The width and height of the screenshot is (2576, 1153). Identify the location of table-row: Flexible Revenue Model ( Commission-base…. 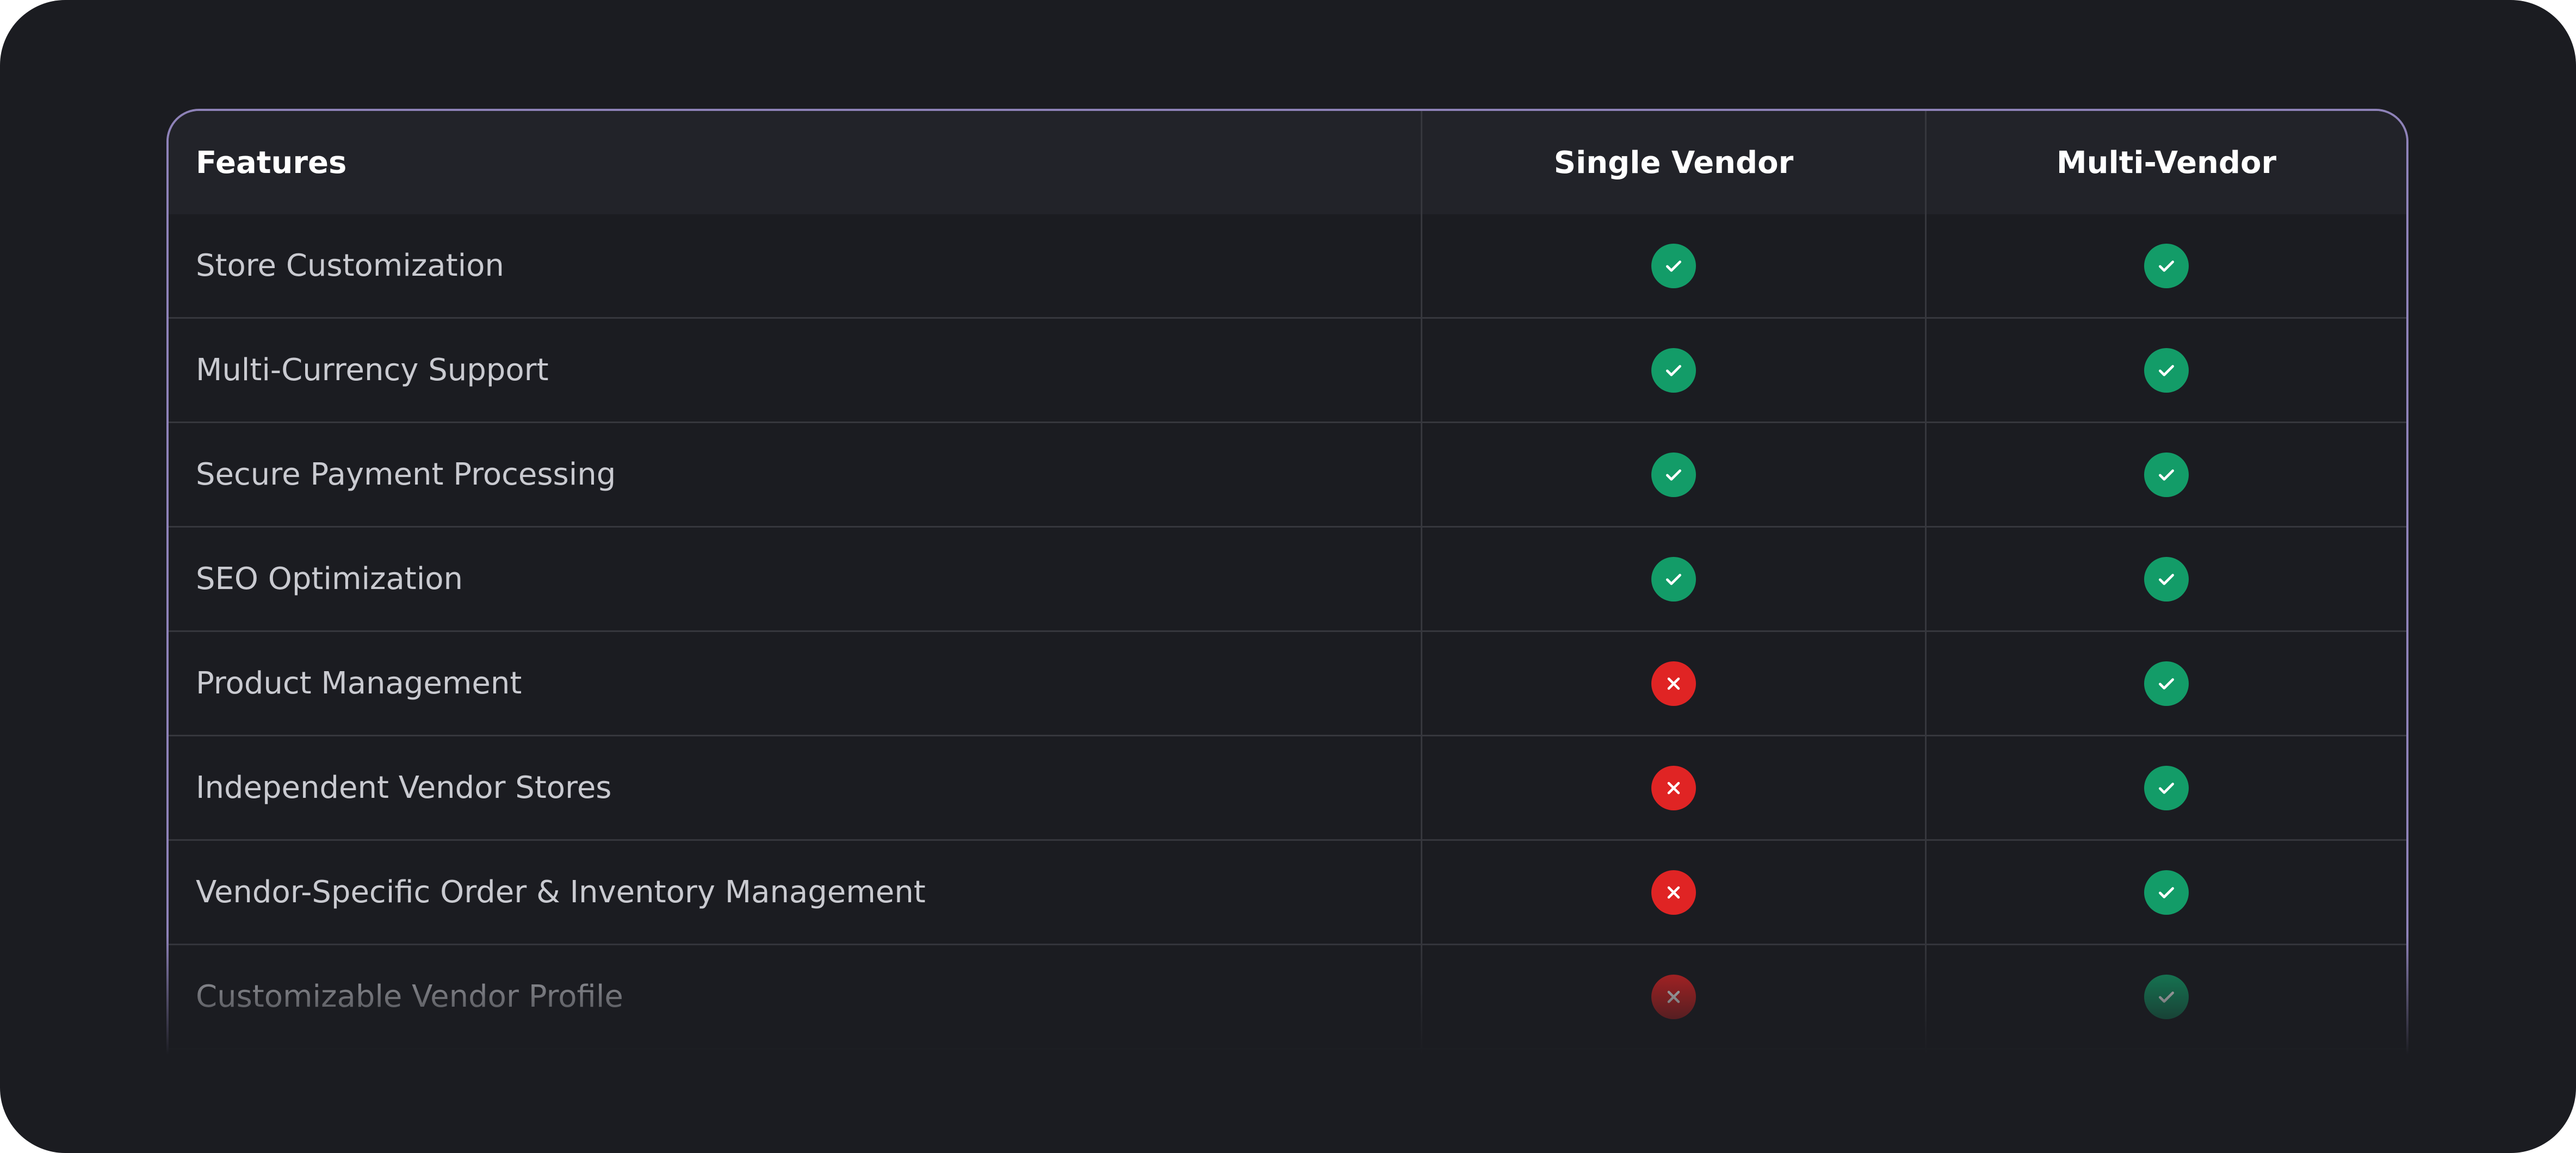
(1287, 1101).